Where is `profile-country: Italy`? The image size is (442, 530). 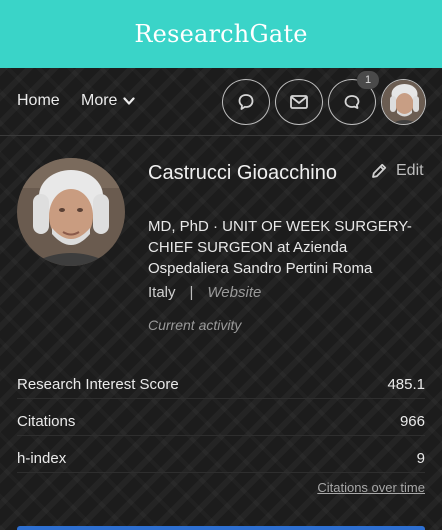 profile-country: Italy is located at coordinates (162, 292).